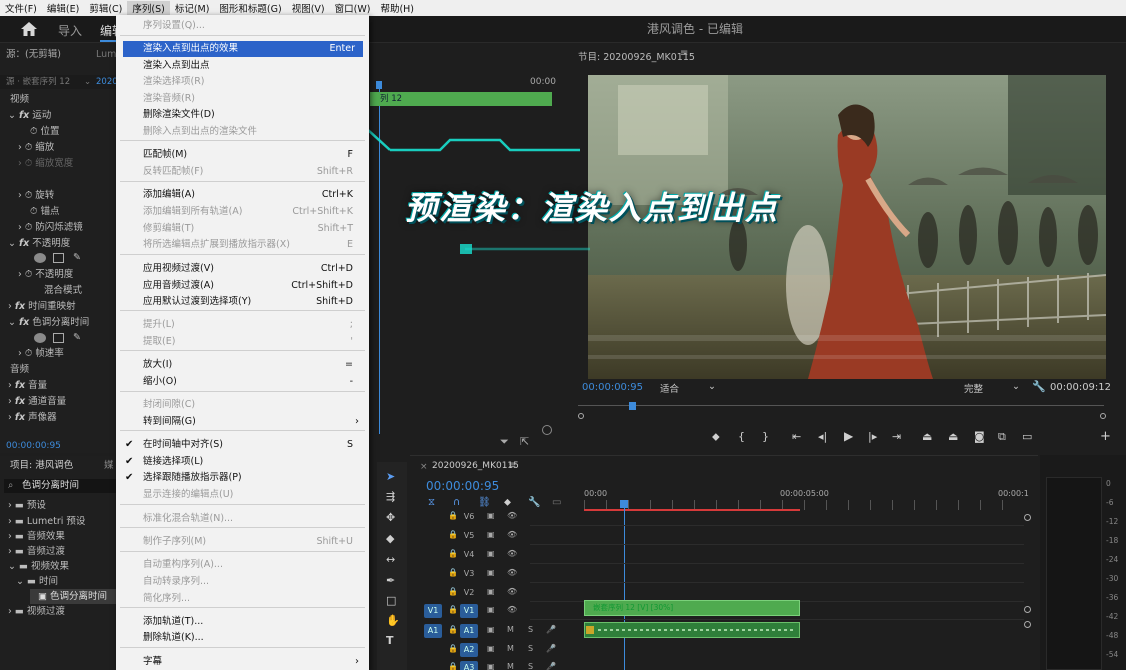  I want to click on scroll-handle-right, so click(1103, 416).